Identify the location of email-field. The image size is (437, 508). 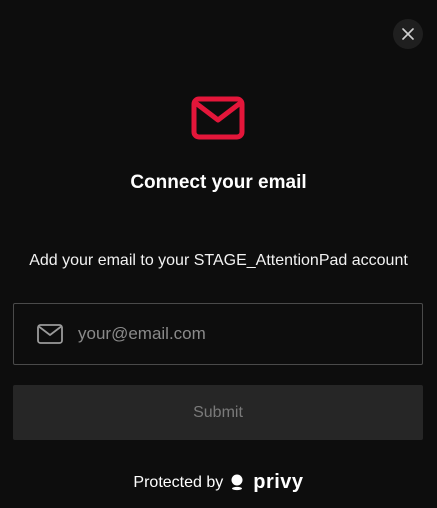
(218, 334).